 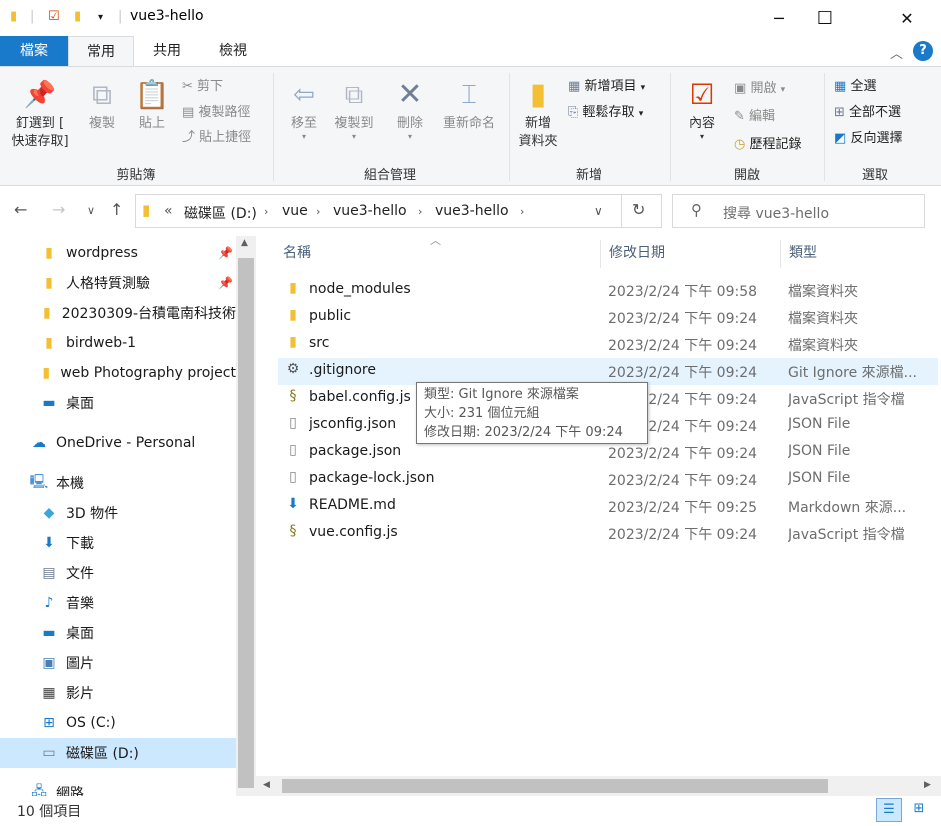 What do you see at coordinates (574, 86) in the screenshot?
I see `new-item-icon: ▦` at bounding box center [574, 86].